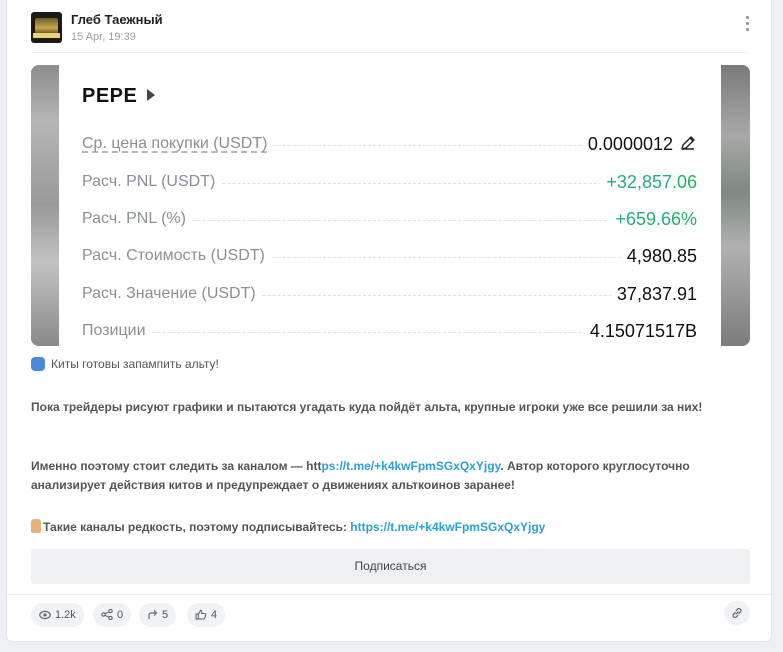 This screenshot has height=652, width=783. What do you see at coordinates (389, 145) in the screenshot?
I see `pnl-row: Ср. цена покупки (USDT) 0.0000012` at bounding box center [389, 145].